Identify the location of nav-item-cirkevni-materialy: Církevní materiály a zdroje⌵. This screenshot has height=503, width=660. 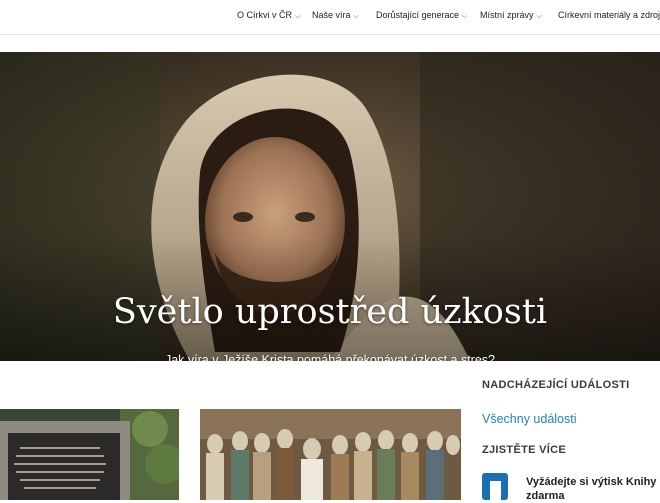
(609, 15).